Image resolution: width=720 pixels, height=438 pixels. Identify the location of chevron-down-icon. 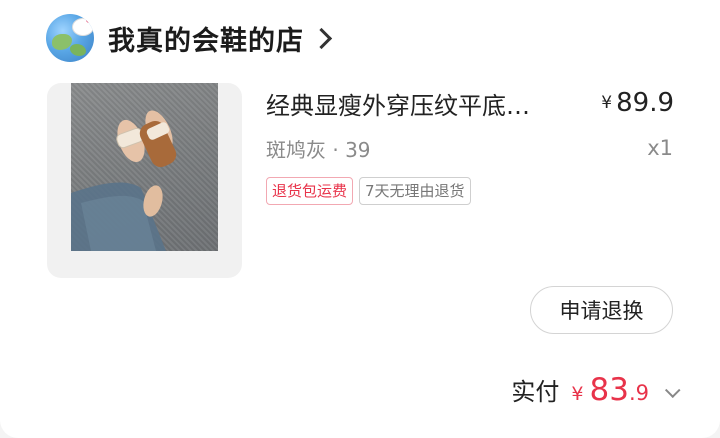
(672, 390).